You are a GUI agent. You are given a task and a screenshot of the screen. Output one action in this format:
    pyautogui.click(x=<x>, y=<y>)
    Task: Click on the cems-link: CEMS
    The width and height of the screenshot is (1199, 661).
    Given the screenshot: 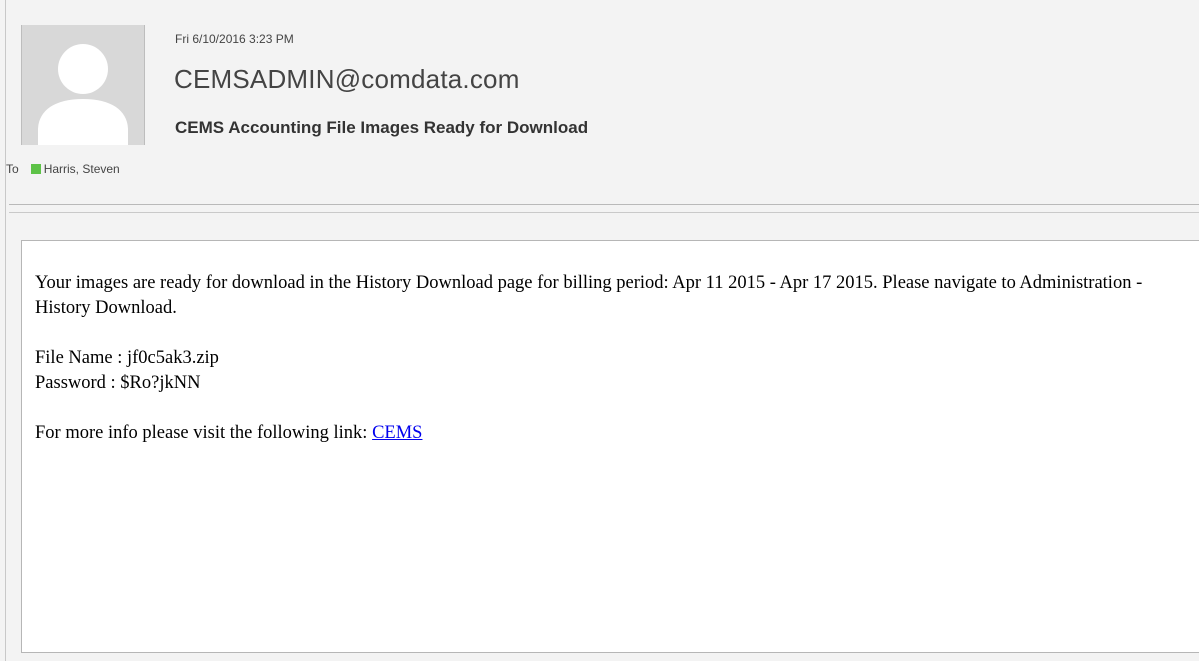 What is the action you would take?
    pyautogui.click(x=397, y=433)
    